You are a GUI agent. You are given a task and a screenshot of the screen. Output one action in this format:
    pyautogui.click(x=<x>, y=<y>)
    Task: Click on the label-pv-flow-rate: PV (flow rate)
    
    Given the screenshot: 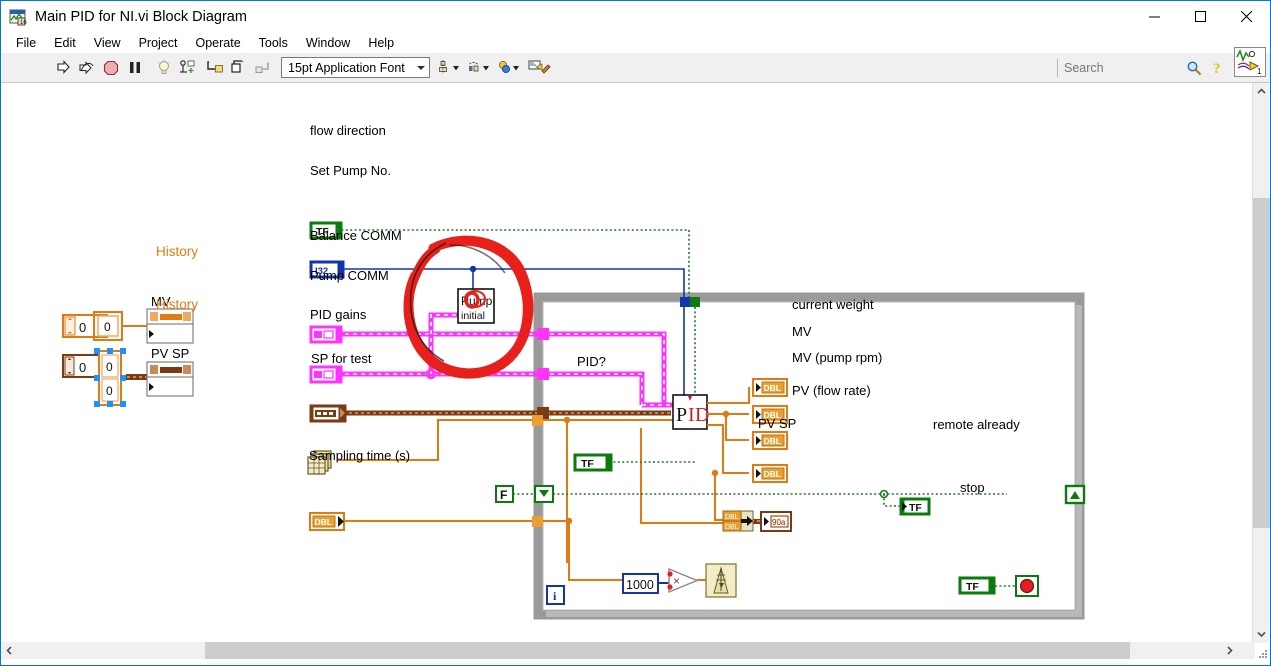 What is the action you would take?
    pyautogui.click(x=831, y=390)
    